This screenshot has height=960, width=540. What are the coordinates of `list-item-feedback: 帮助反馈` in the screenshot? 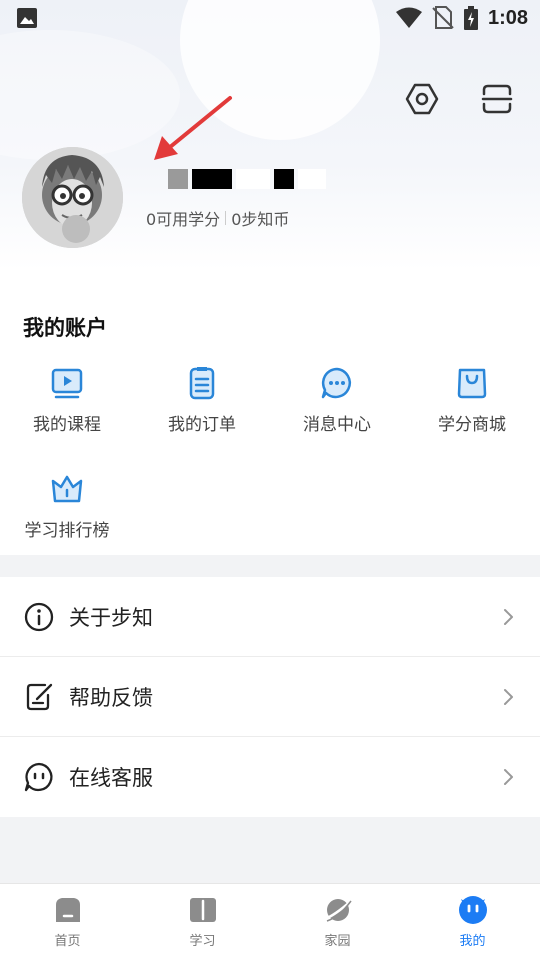 It's located at (270, 697).